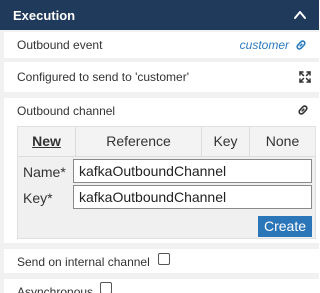 The image size is (320, 293). Describe the element at coordinates (159, 15) in the screenshot. I see `execution-header: Execution` at that location.